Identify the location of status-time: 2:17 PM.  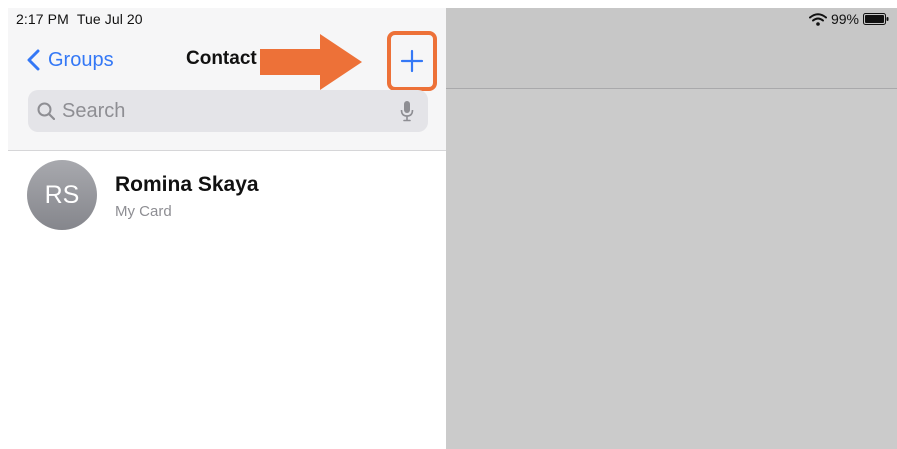
(42, 19).